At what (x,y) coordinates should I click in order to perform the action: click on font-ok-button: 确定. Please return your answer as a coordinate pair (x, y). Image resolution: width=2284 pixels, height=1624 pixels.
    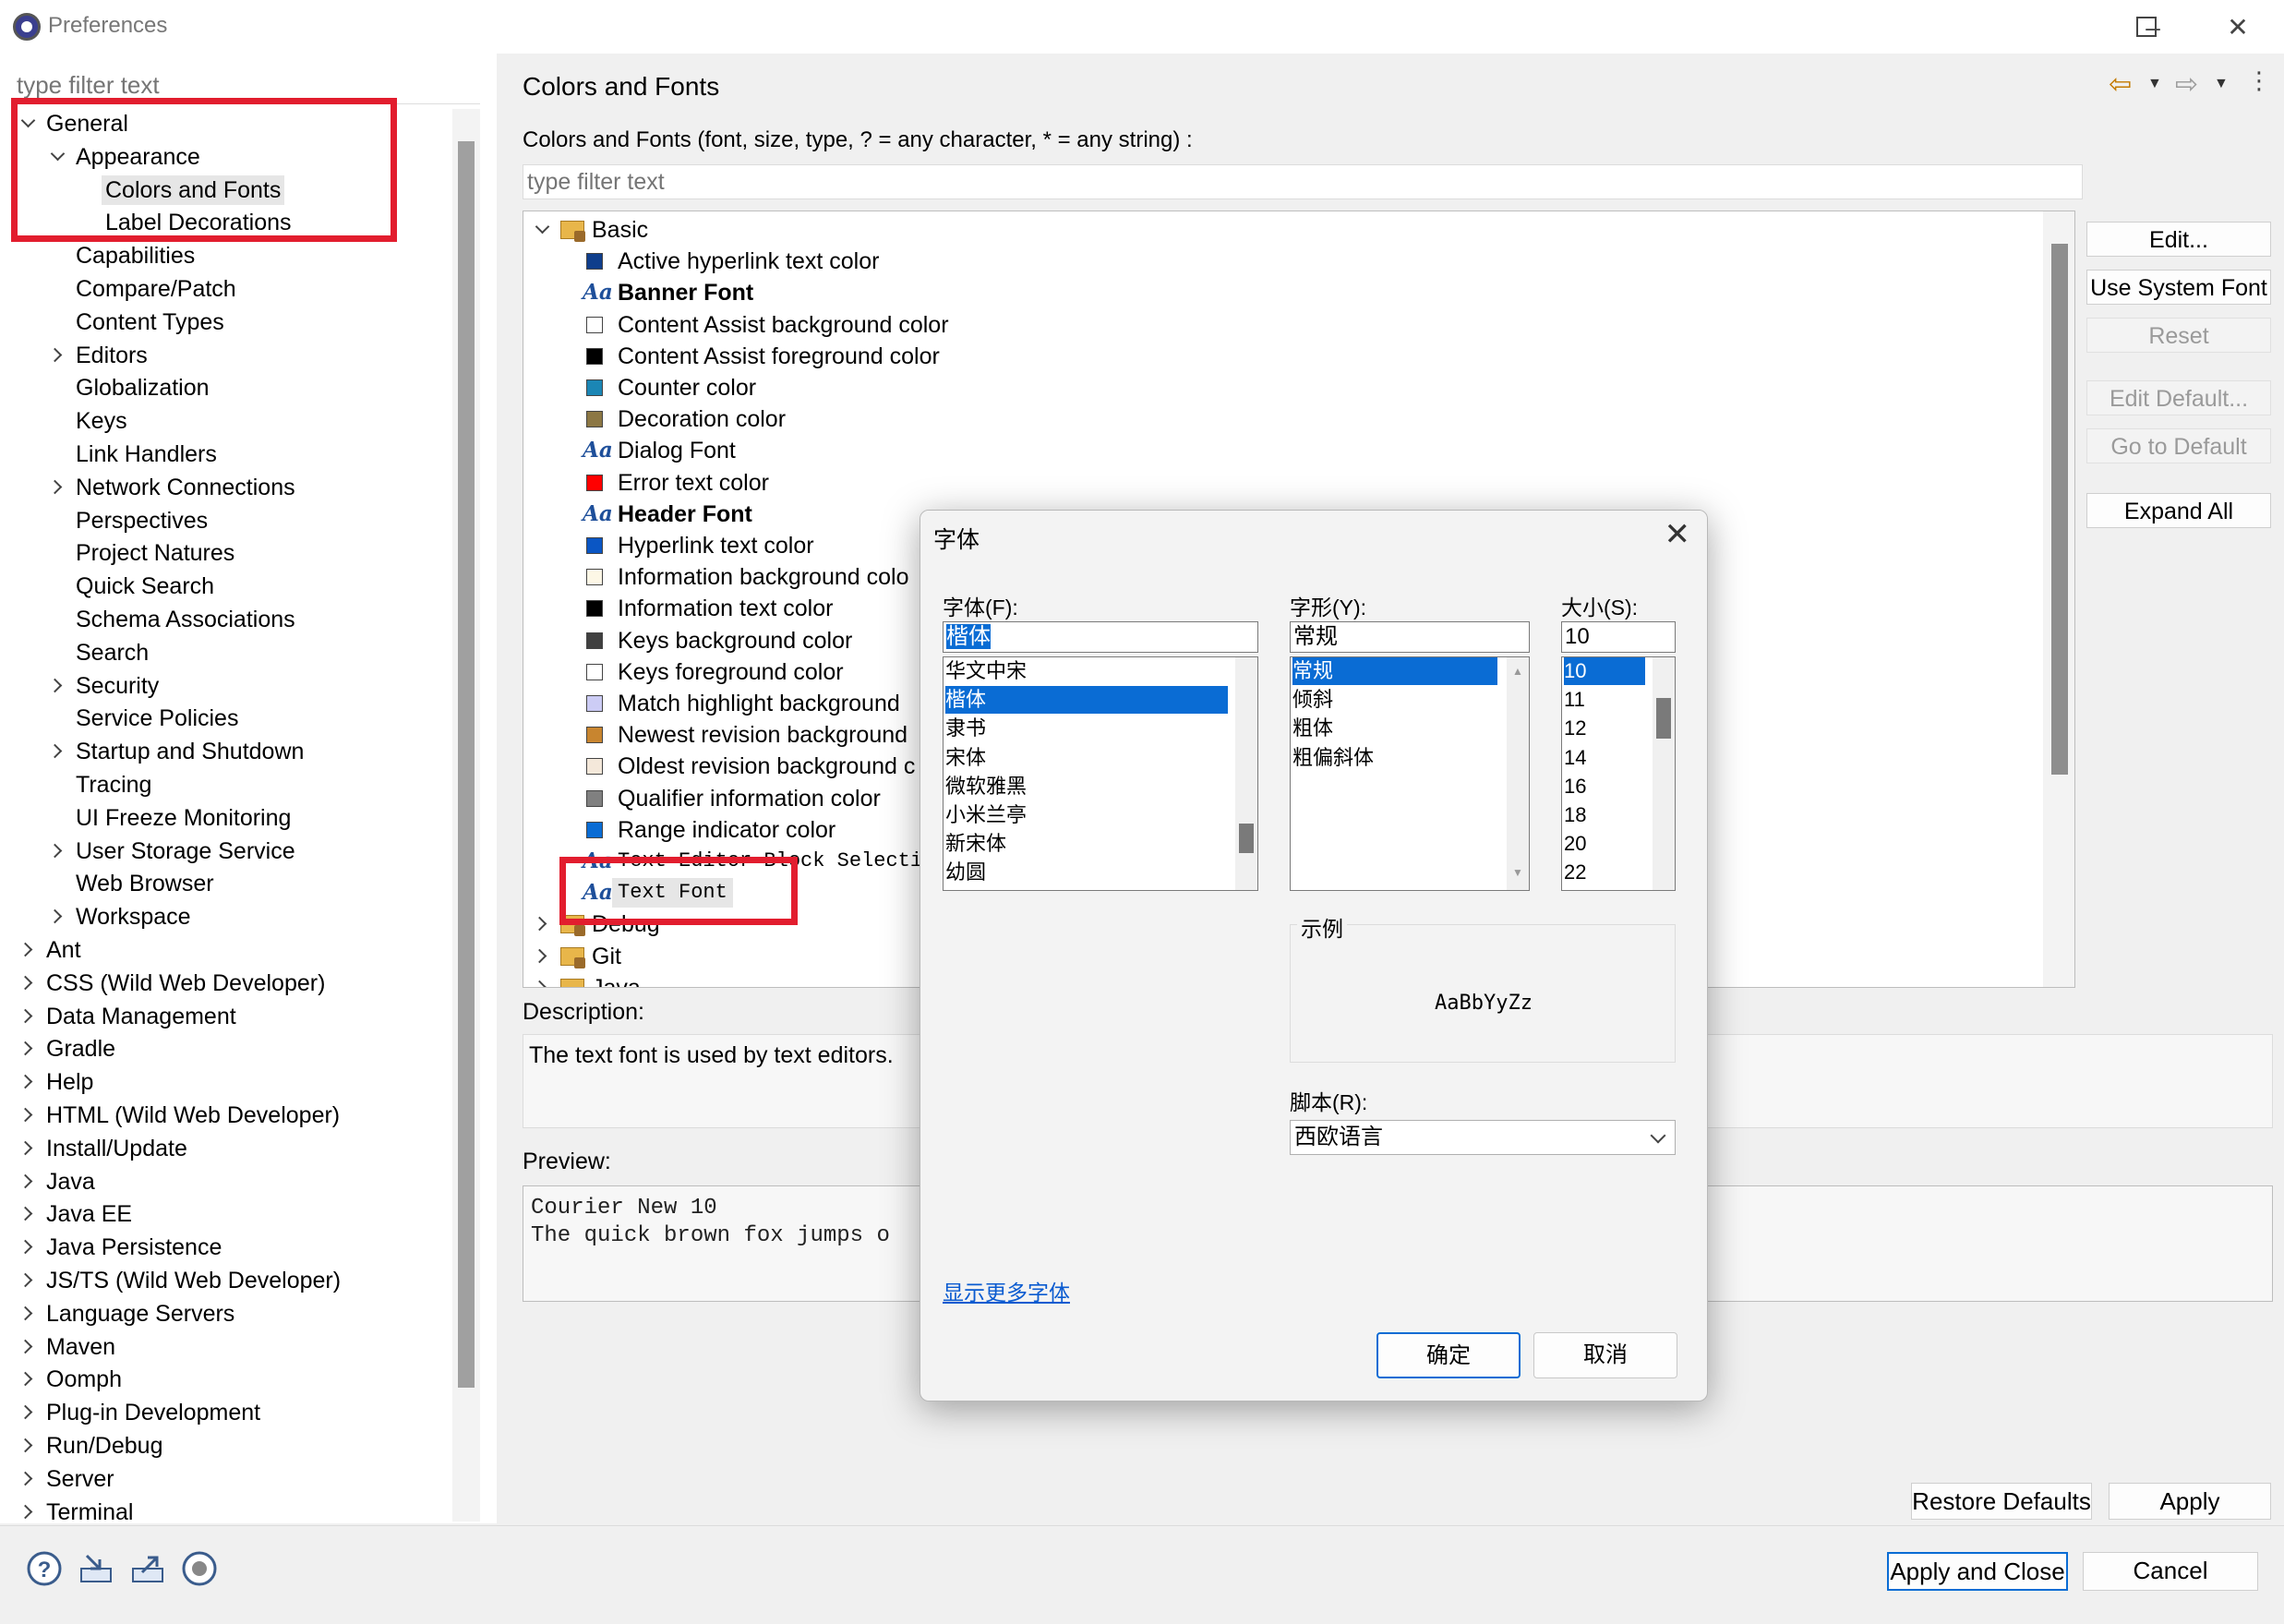
    Looking at the image, I should click on (1448, 1355).